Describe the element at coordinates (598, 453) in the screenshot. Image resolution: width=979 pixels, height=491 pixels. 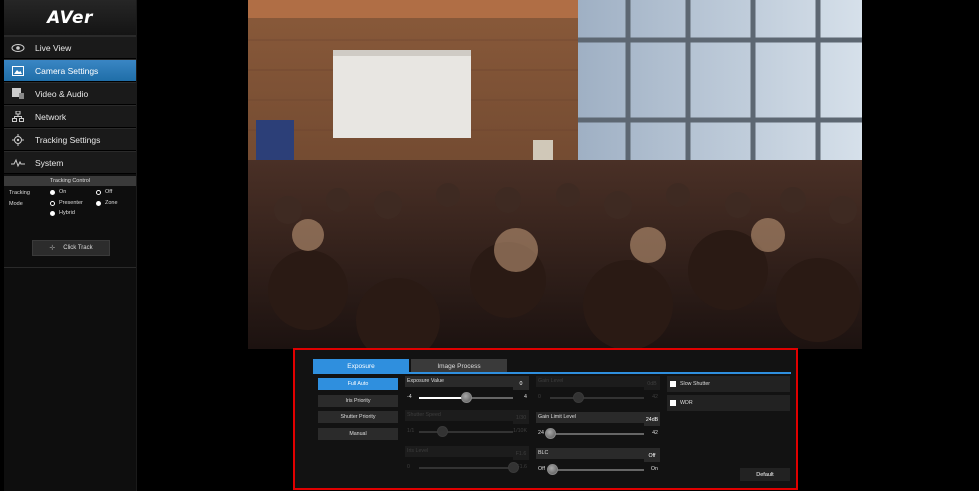
I see `slider-title: BLC` at that location.